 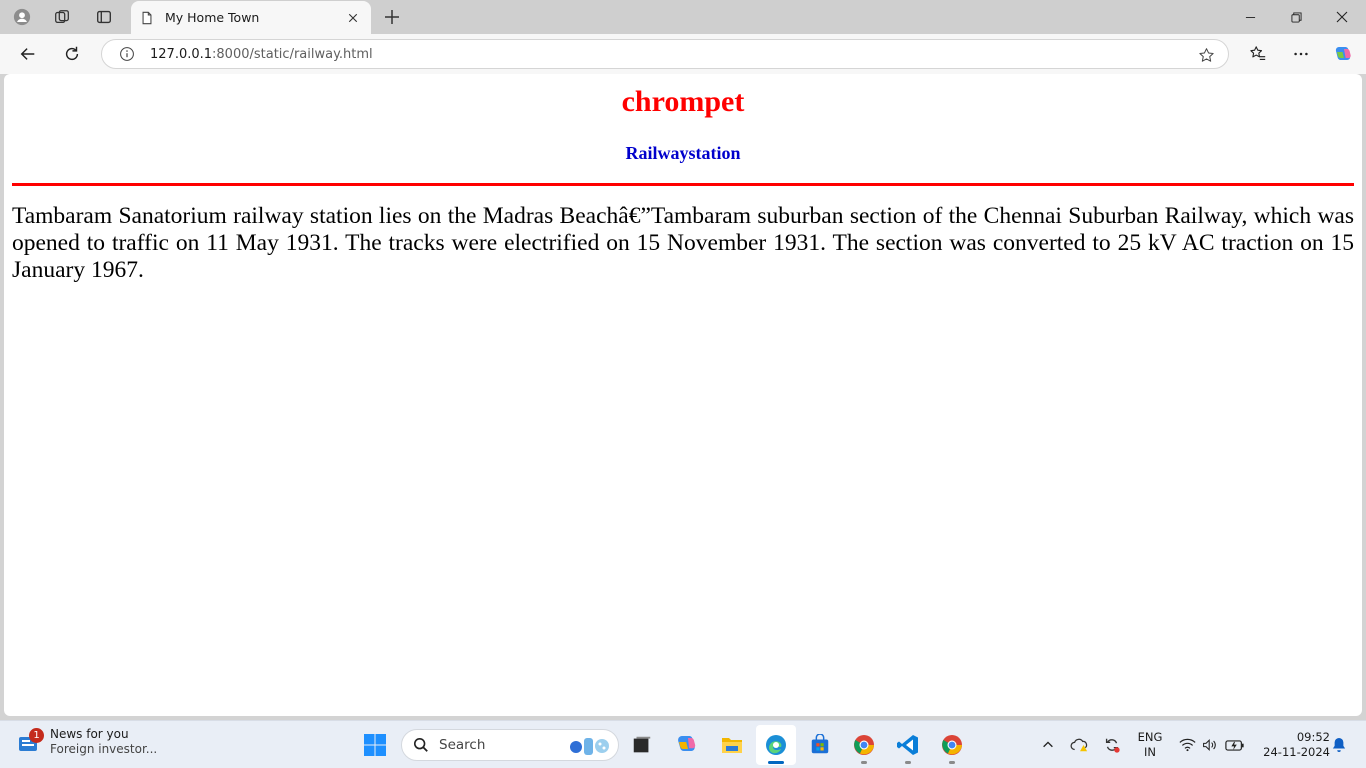 I want to click on search-highlight-icon, so click(x=589, y=746).